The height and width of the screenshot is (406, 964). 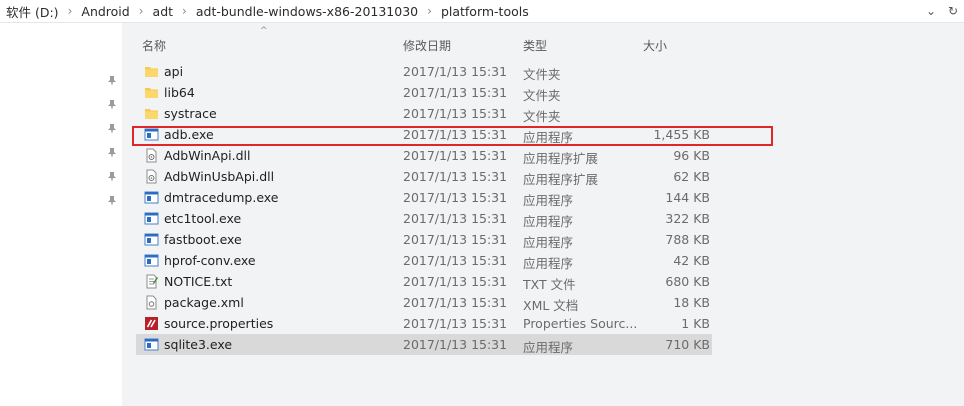 What do you see at coordinates (203, 218) in the screenshot?
I see `file-name: etc1tool.exe` at bounding box center [203, 218].